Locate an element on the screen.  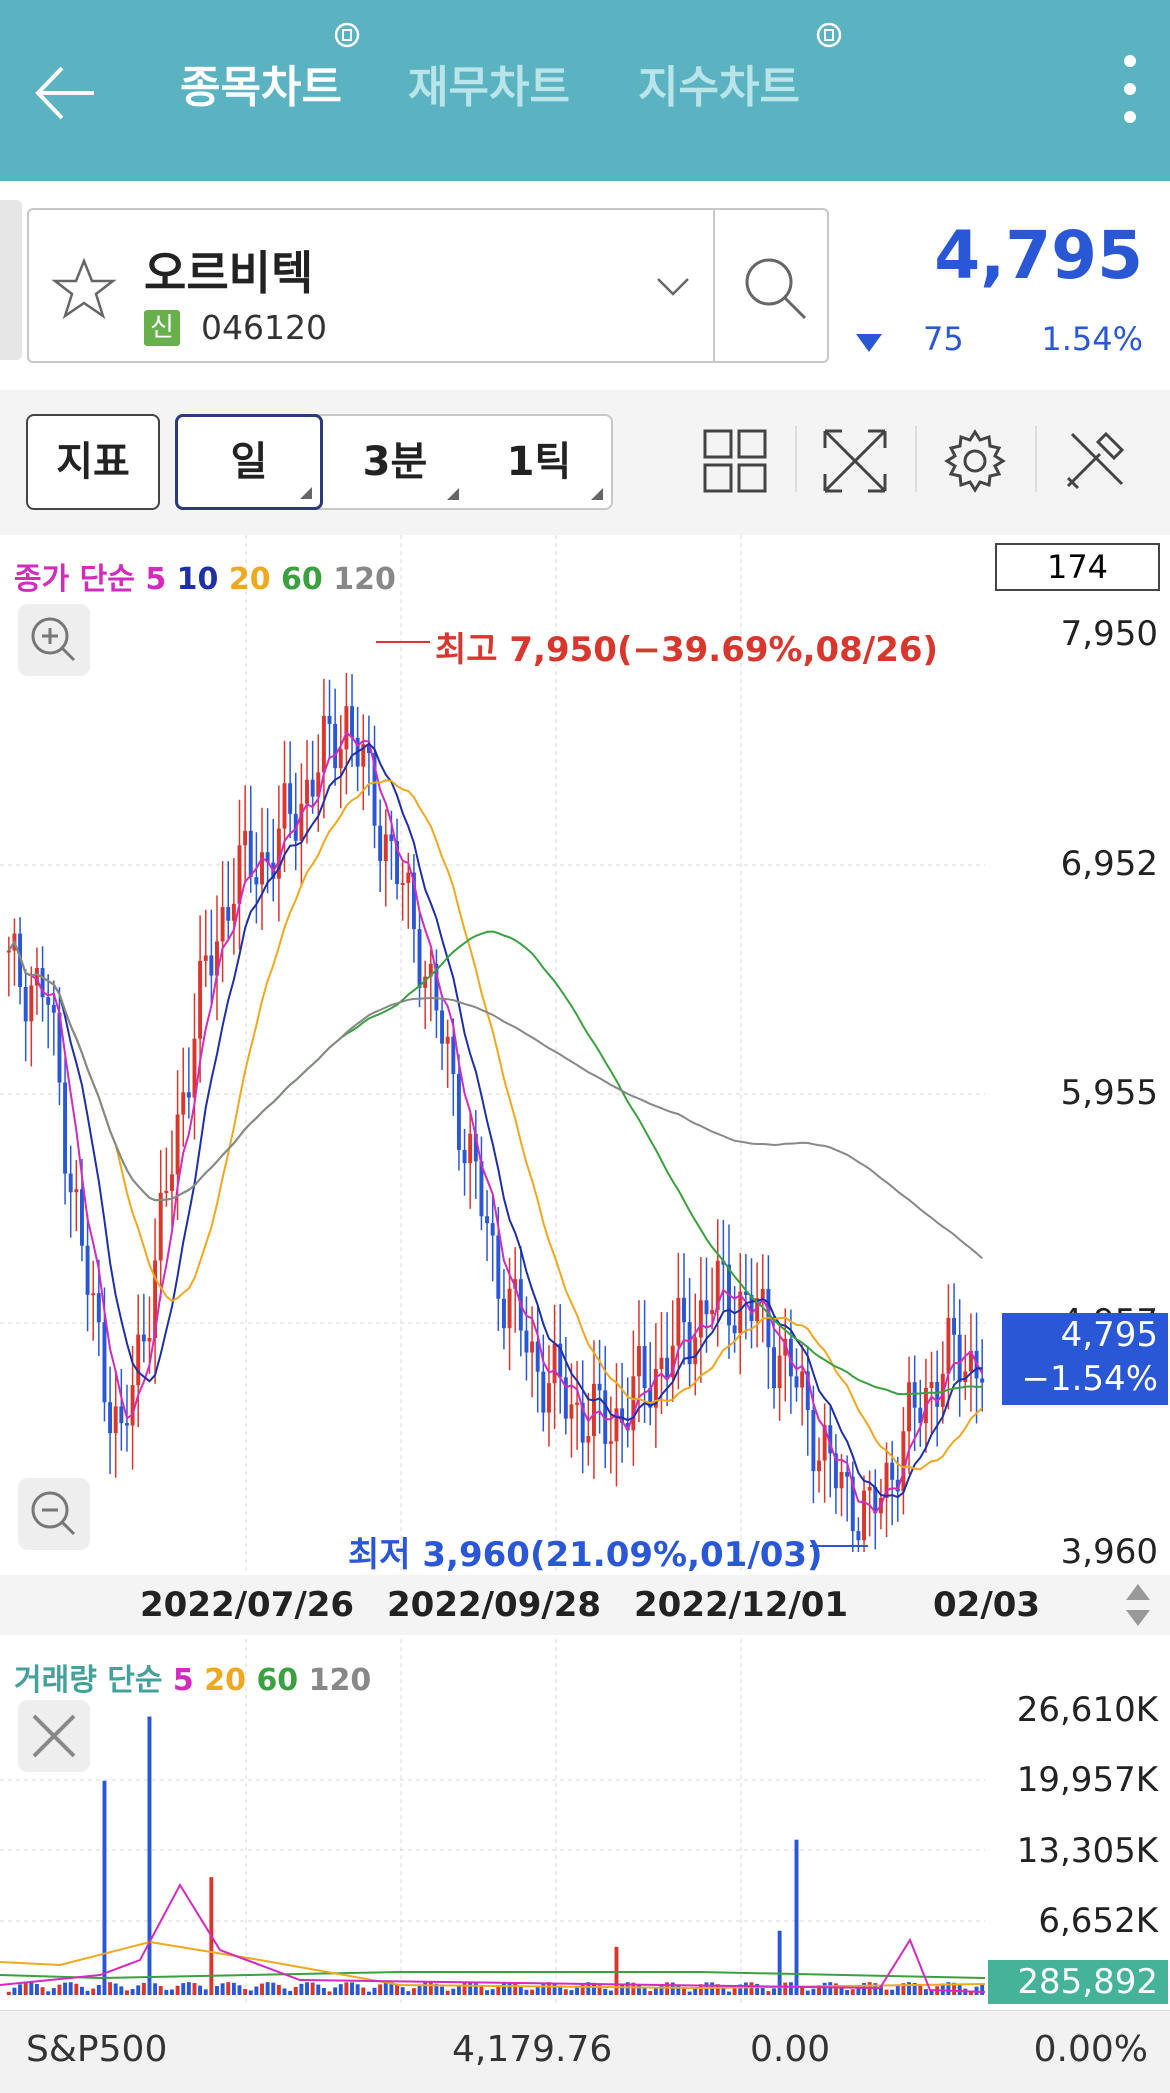
index-change-pct: 0.00% is located at coordinates (1090, 2049).